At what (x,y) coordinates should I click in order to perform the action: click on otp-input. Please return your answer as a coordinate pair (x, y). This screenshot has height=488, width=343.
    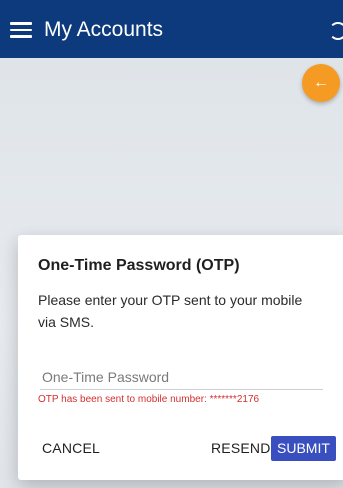
    Looking at the image, I should click on (181, 378).